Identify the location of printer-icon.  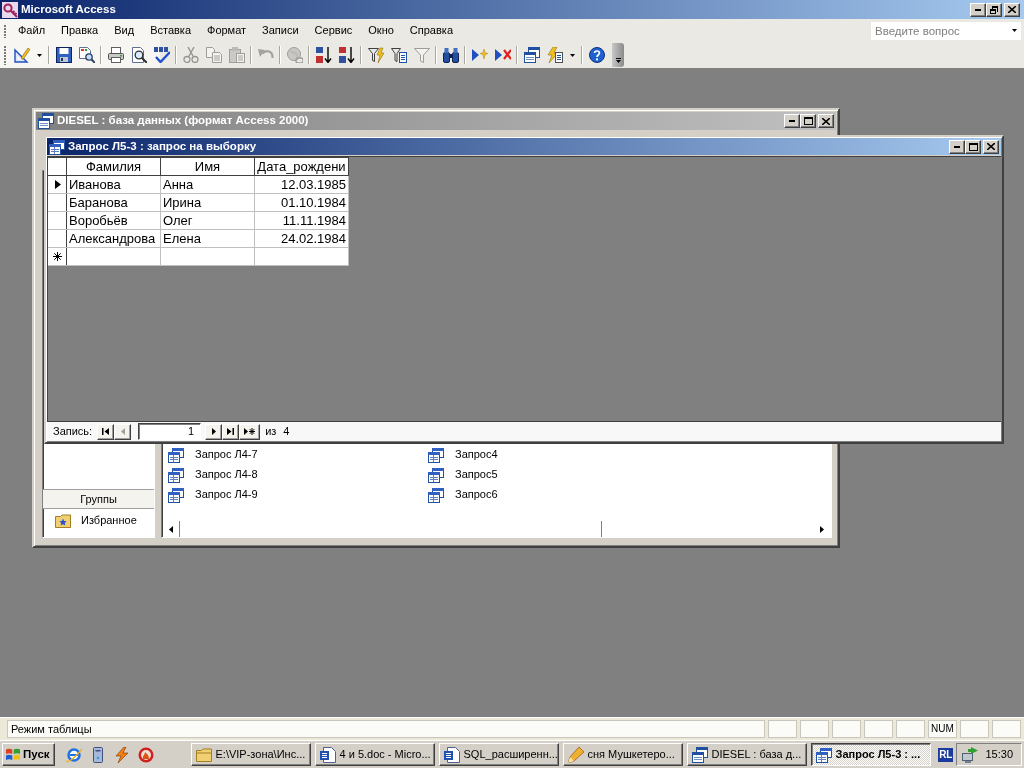
(115, 55).